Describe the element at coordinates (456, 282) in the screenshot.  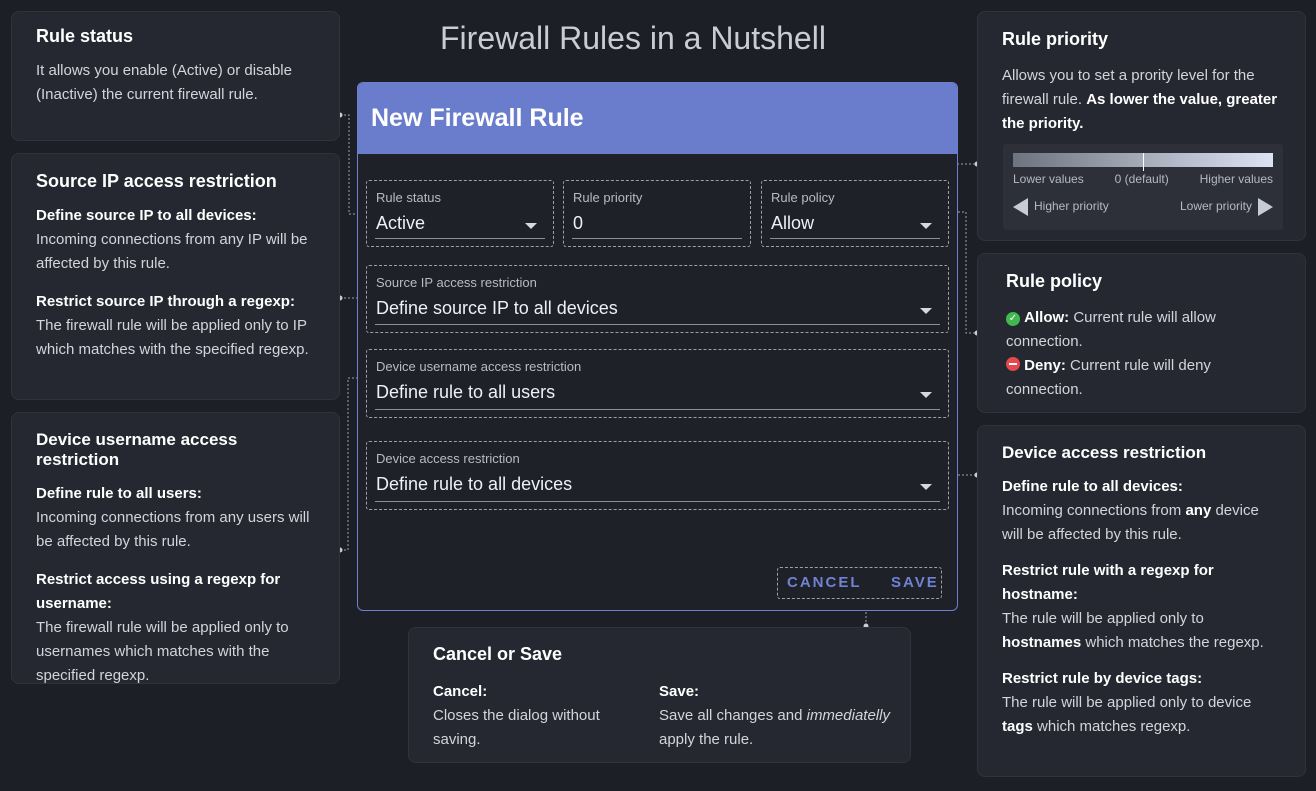
I see `field-label: Source IP access restriction` at that location.